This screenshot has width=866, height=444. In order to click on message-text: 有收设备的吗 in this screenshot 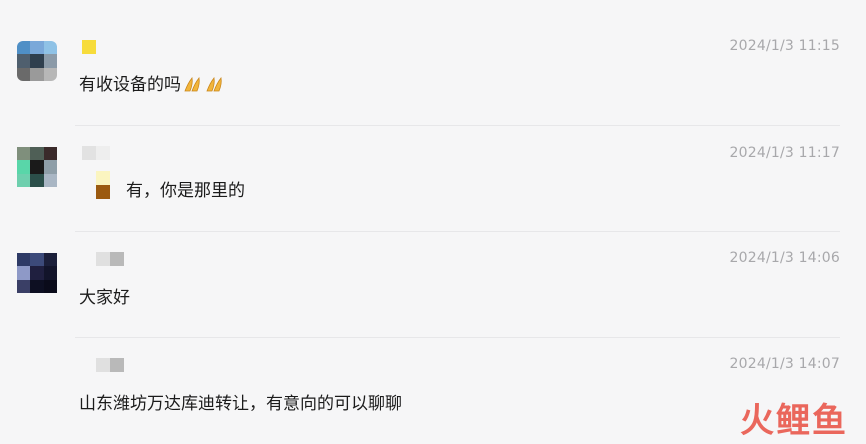, I will do `click(152, 82)`.